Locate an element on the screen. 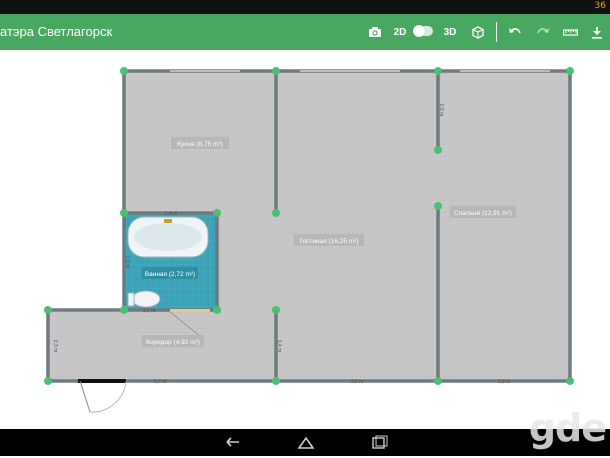  dim-bedroom-wall: 0,9 m is located at coordinates (441, 110).